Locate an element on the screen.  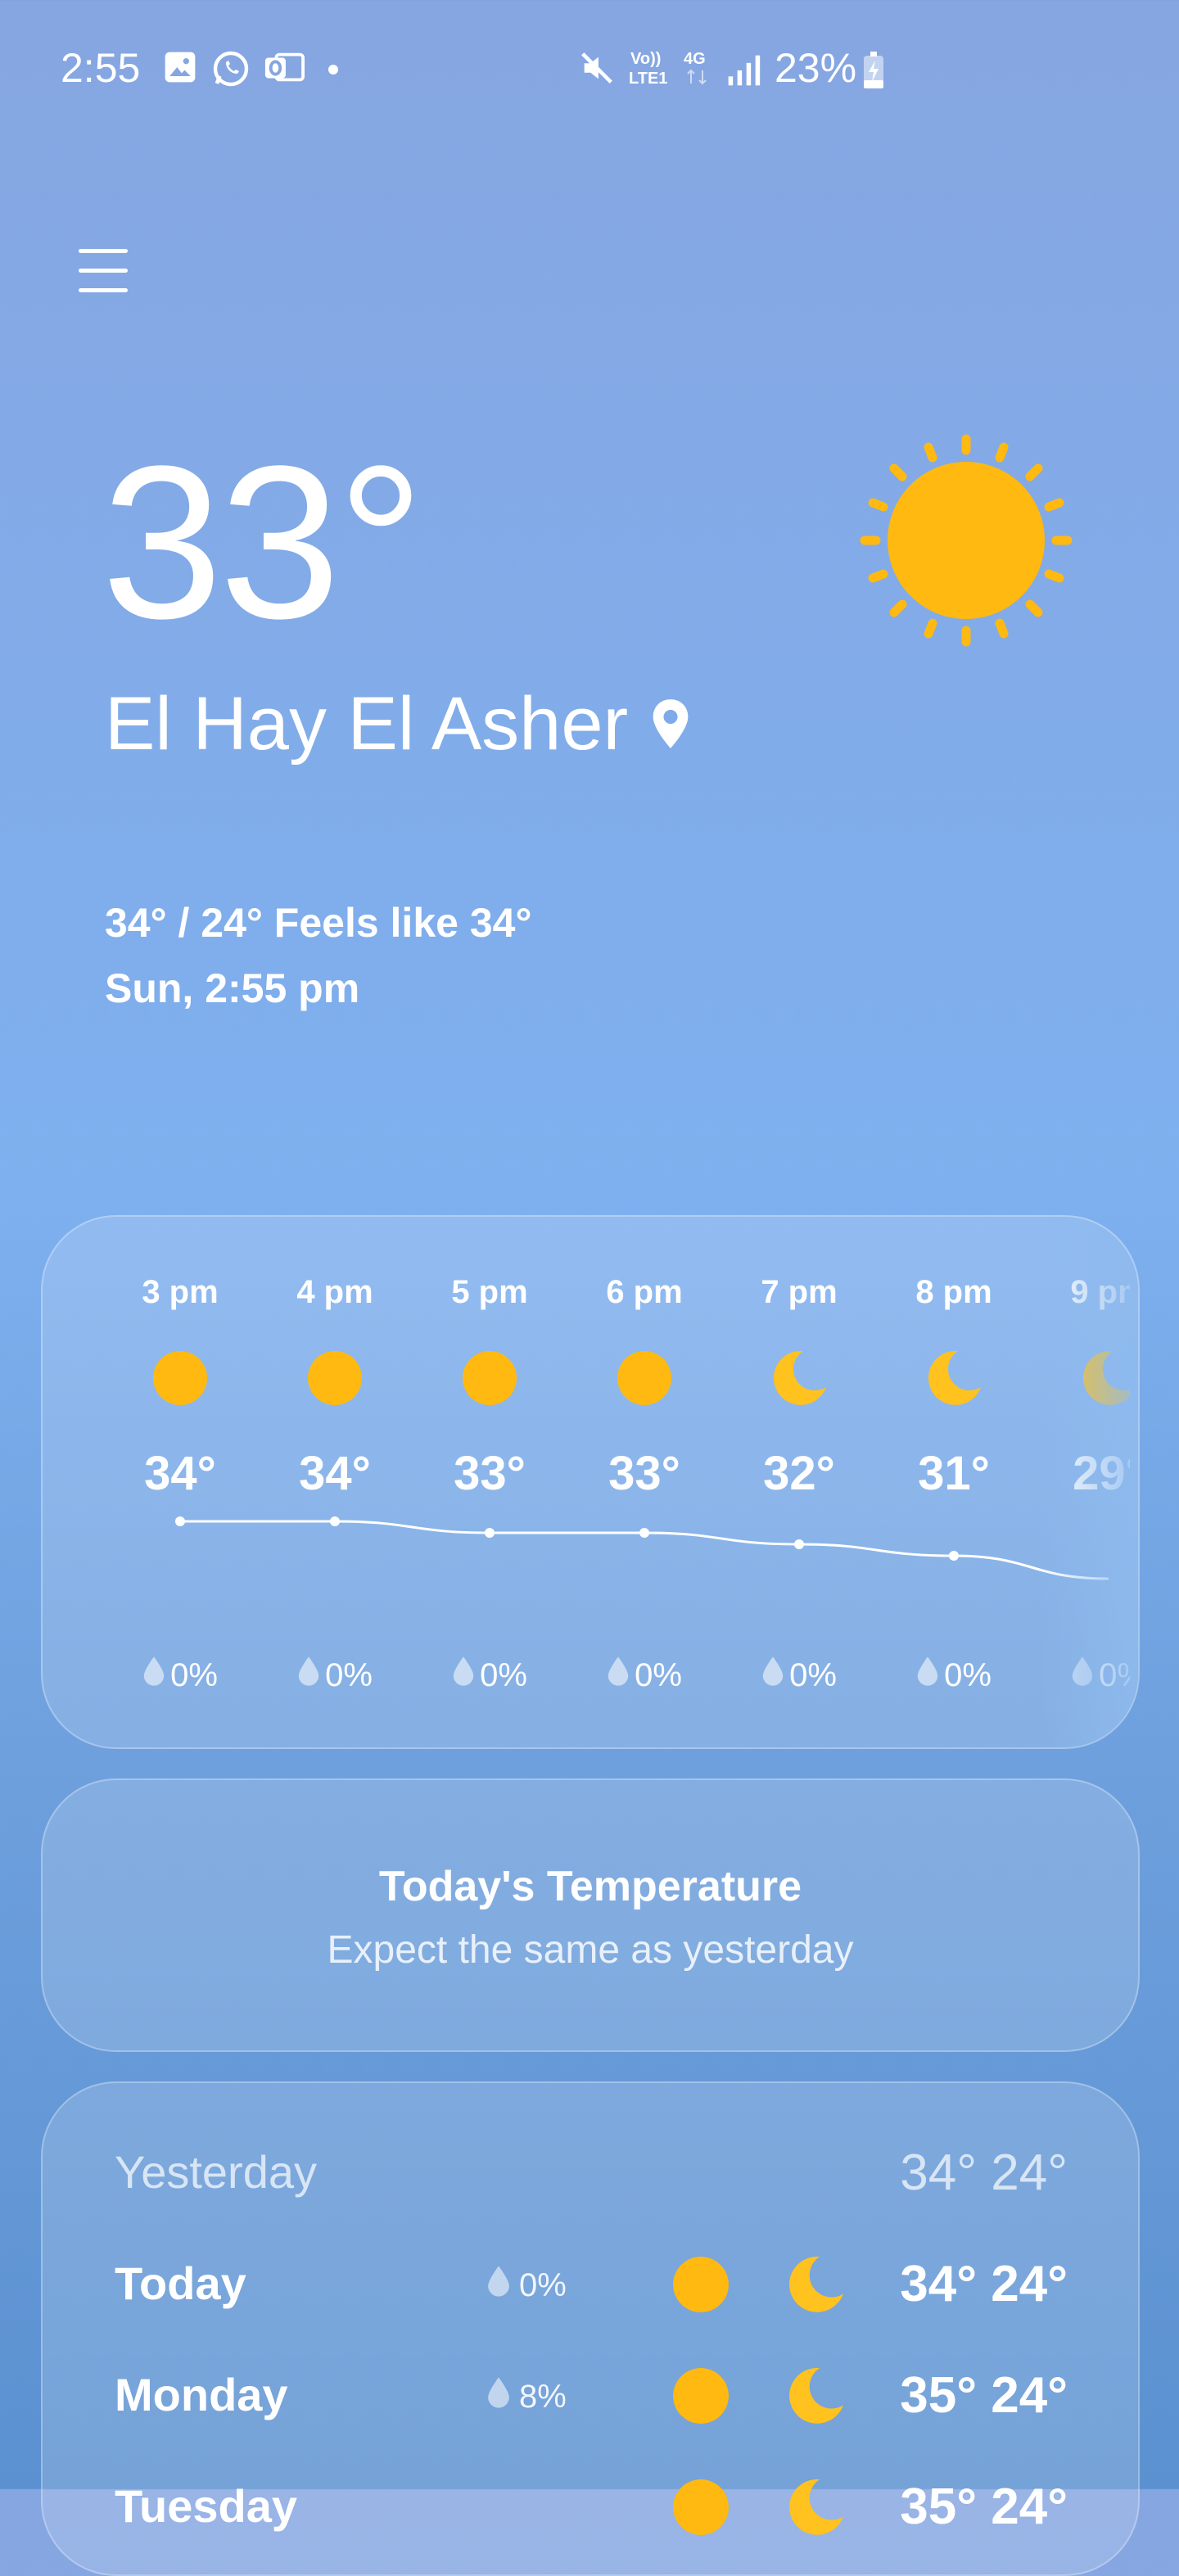
4g-icon: 4G is located at coordinates (695, 67).